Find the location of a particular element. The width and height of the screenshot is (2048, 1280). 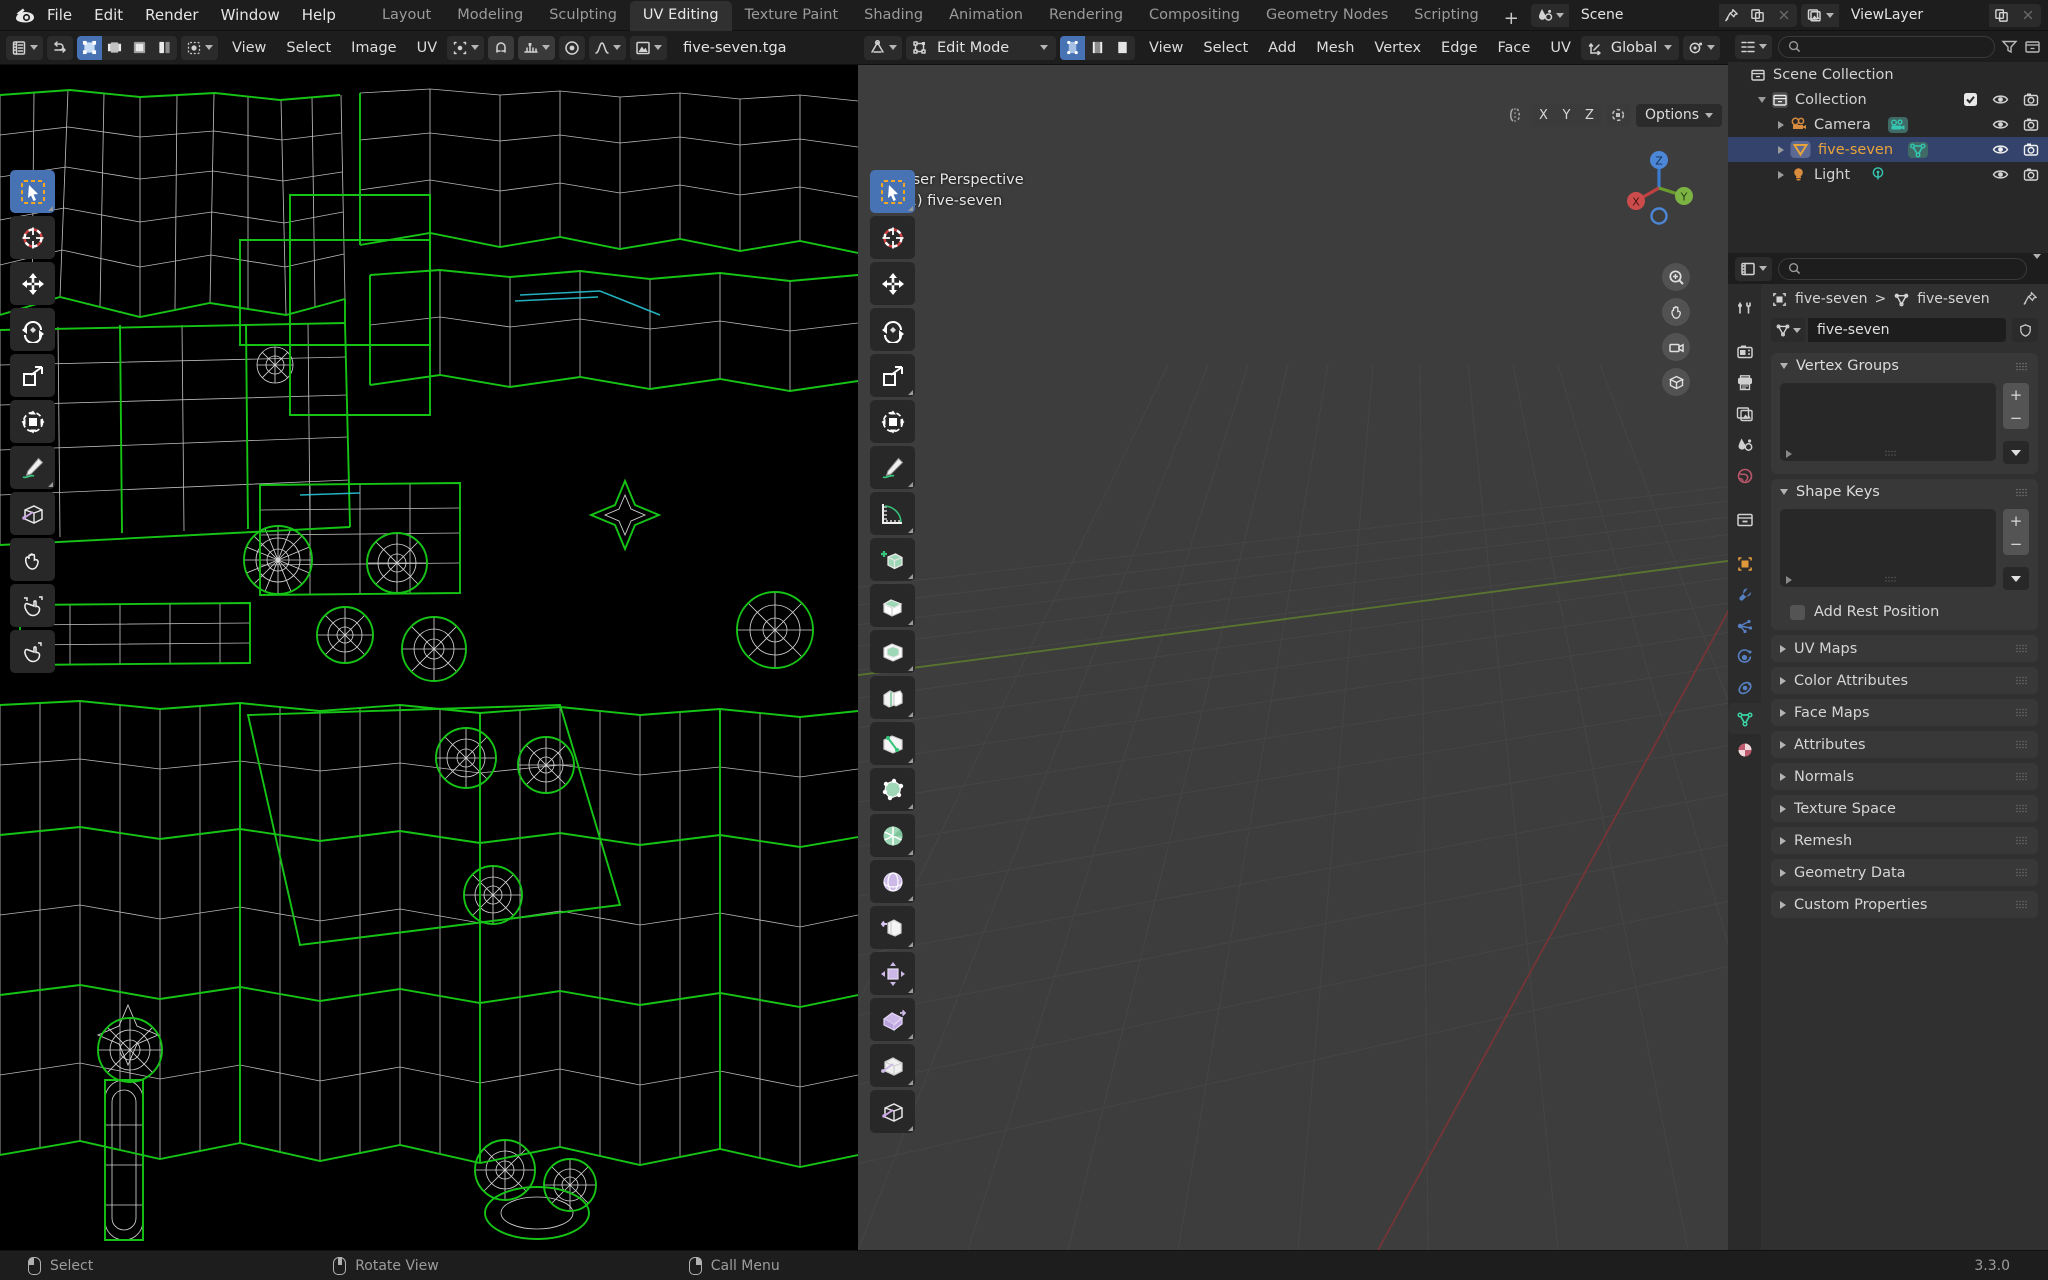

add-rest-position-row: Add Rest Position is located at coordinates (1904, 615).